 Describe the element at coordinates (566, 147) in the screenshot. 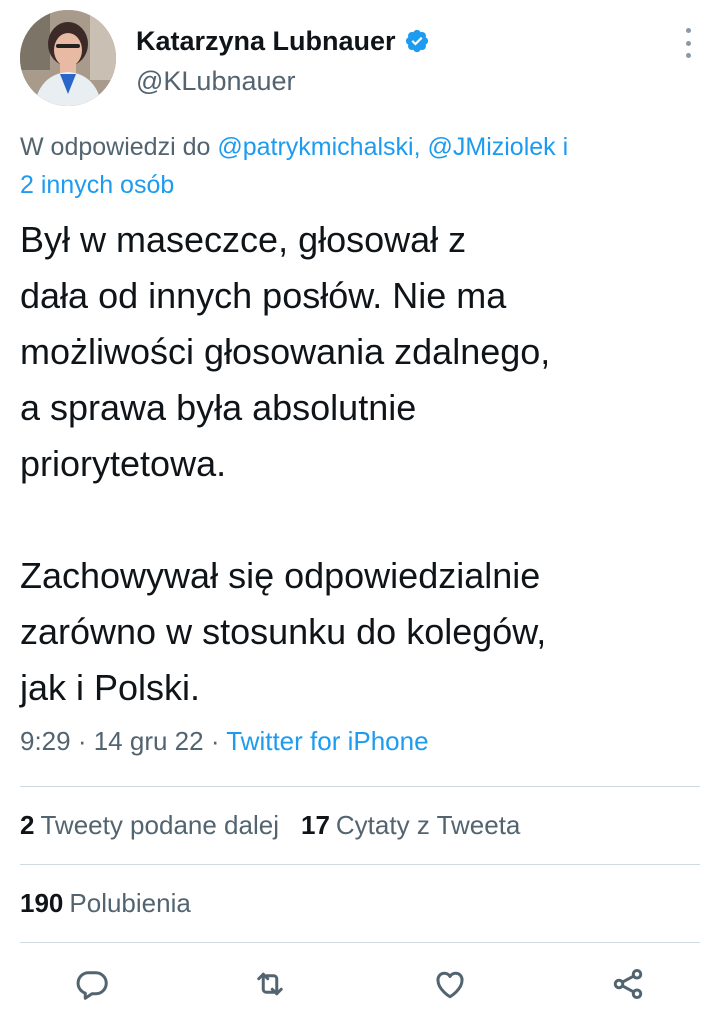

I see `reply-and: i` at that location.